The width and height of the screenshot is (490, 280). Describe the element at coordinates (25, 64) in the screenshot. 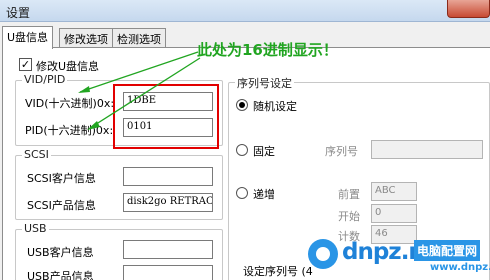

I see `modify-usb-info-checkbox: ✓` at that location.